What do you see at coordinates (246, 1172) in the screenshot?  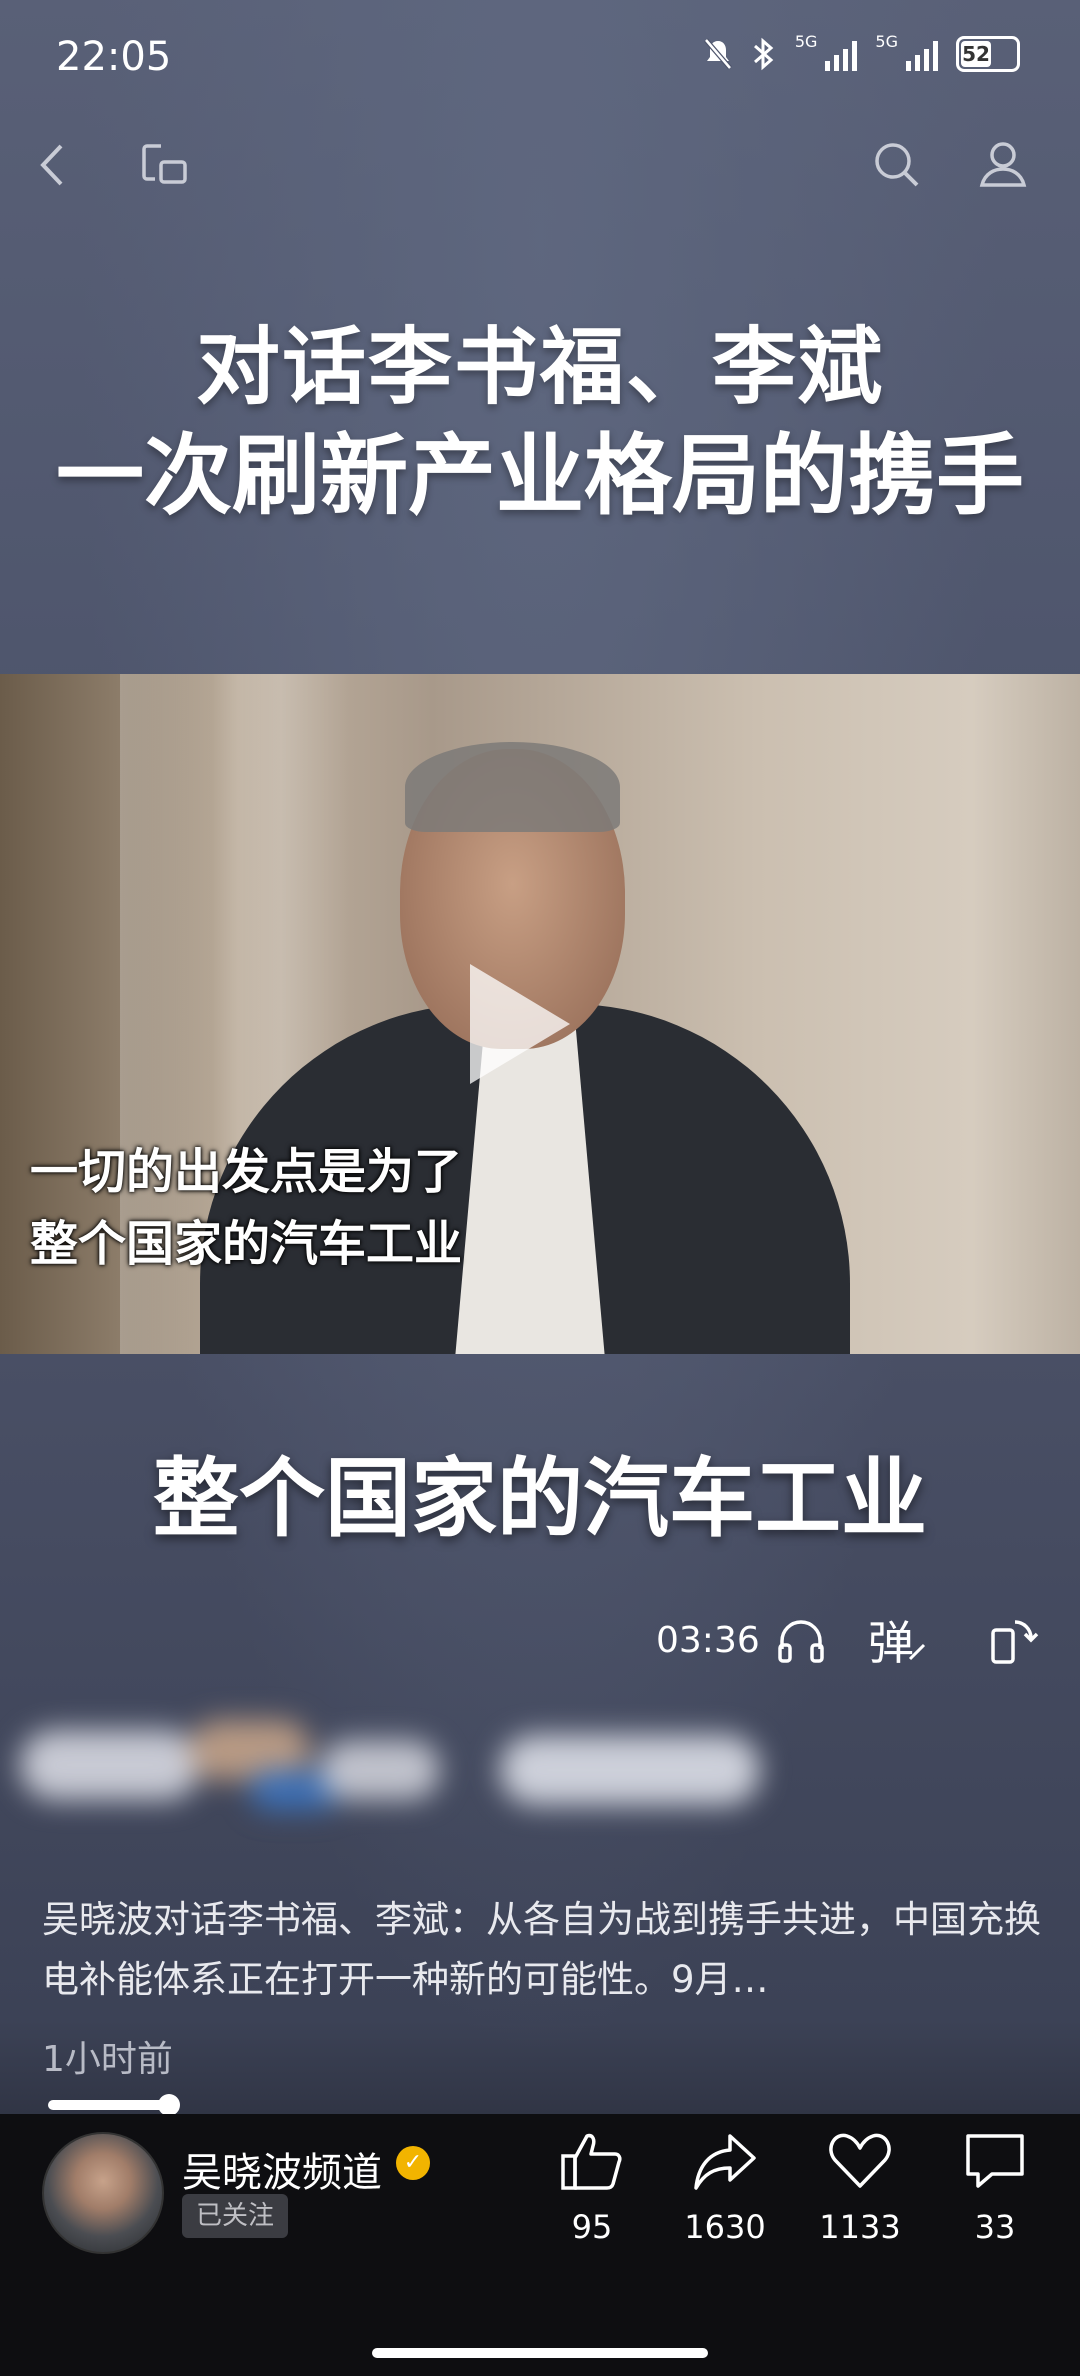 I see `video-subtitle-line-1: 一切的出发点是为了` at bounding box center [246, 1172].